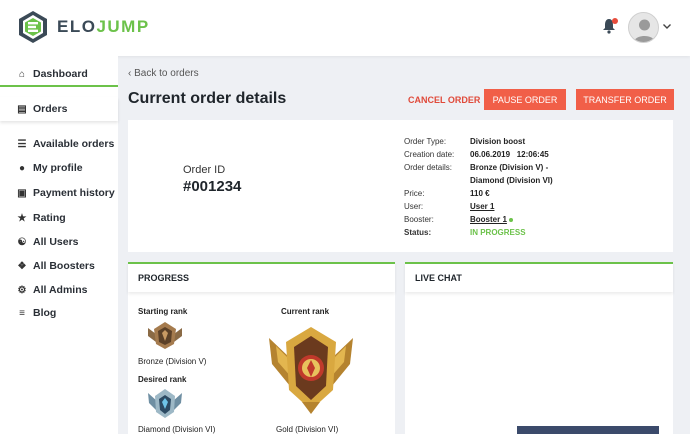 The width and height of the screenshot is (690, 434). Describe the element at coordinates (165, 335) in the screenshot. I see `bronze-rank-emblem-icon` at that location.